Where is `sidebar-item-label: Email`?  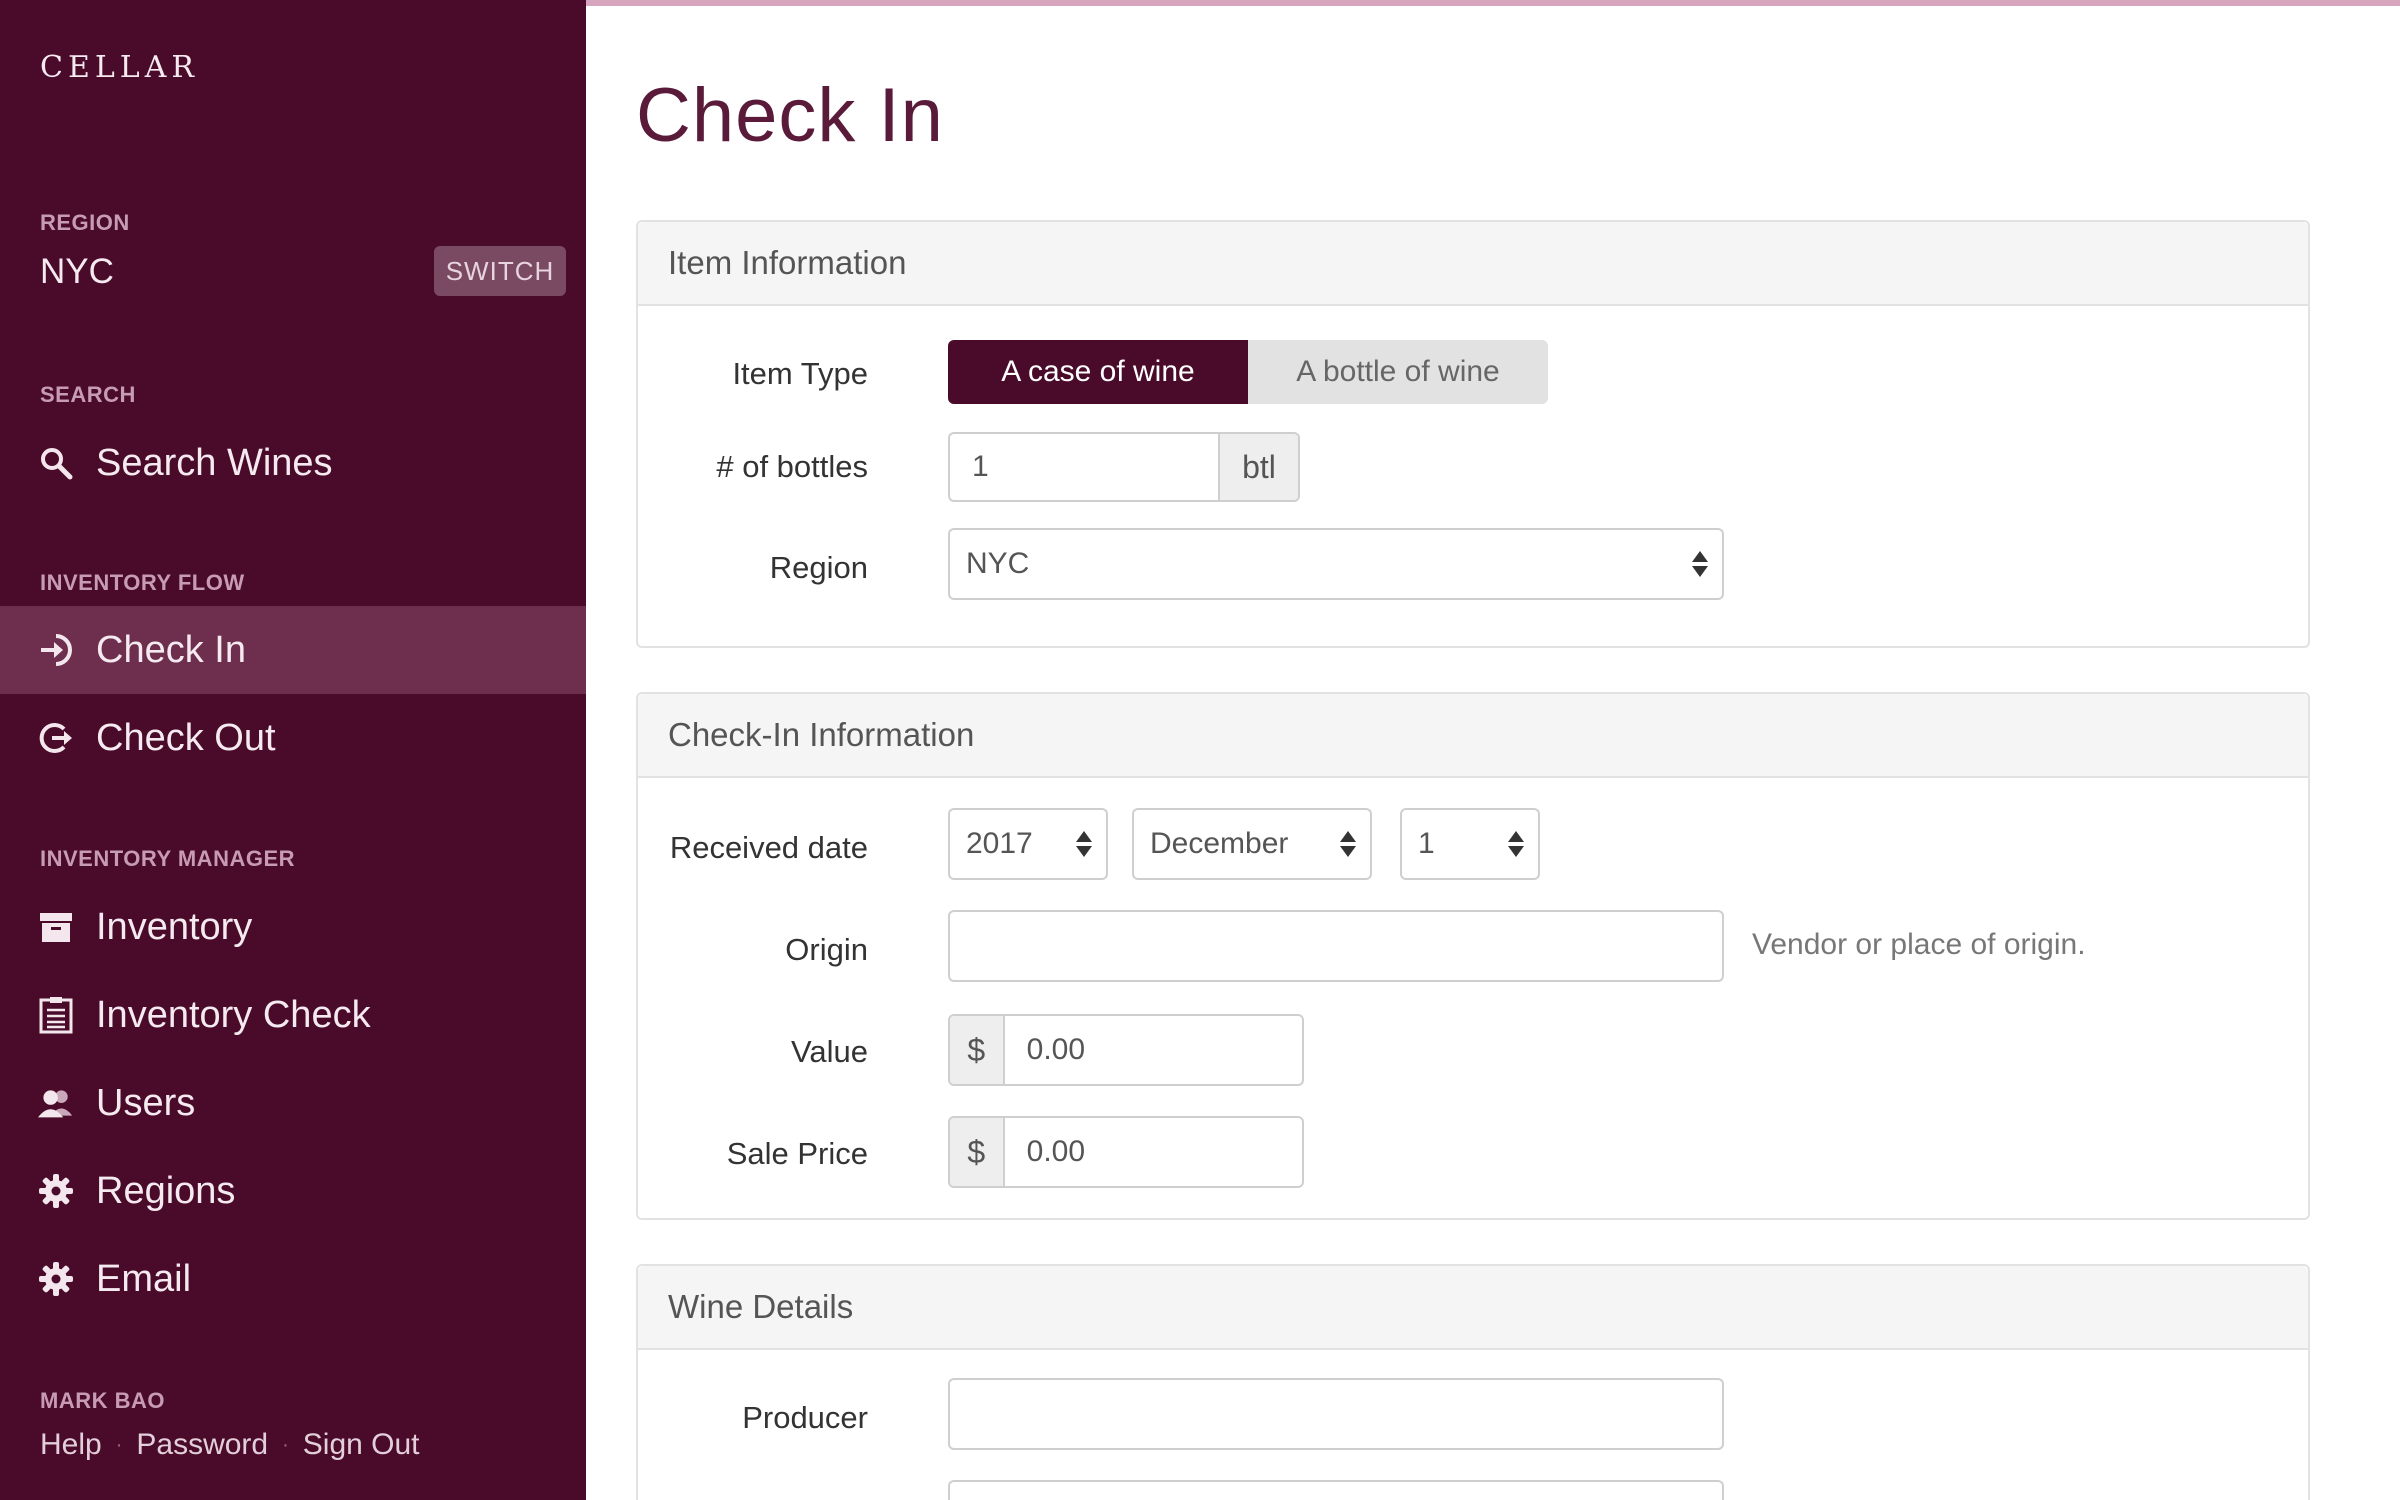 sidebar-item-label: Email is located at coordinates (144, 1278).